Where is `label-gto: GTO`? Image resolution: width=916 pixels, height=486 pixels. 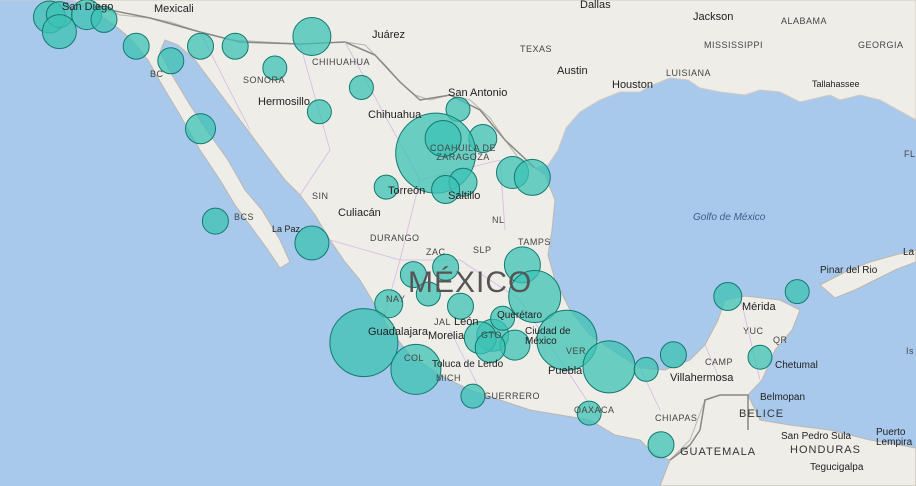 label-gto: GTO is located at coordinates (491, 335).